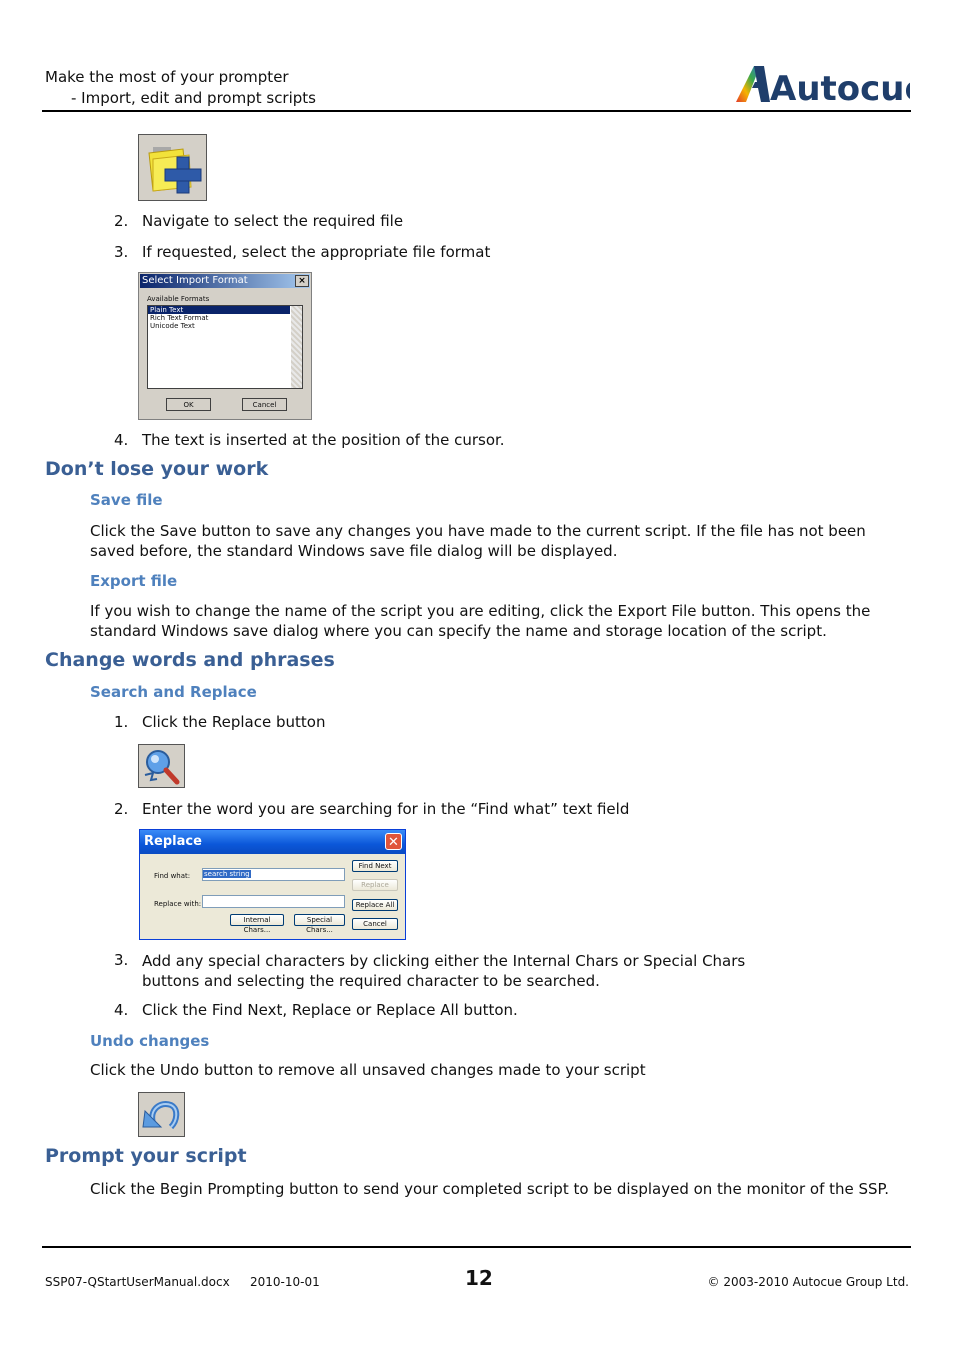 Image resolution: width=954 pixels, height=1351 pixels. I want to click on replace-search-icon, so click(161, 766).